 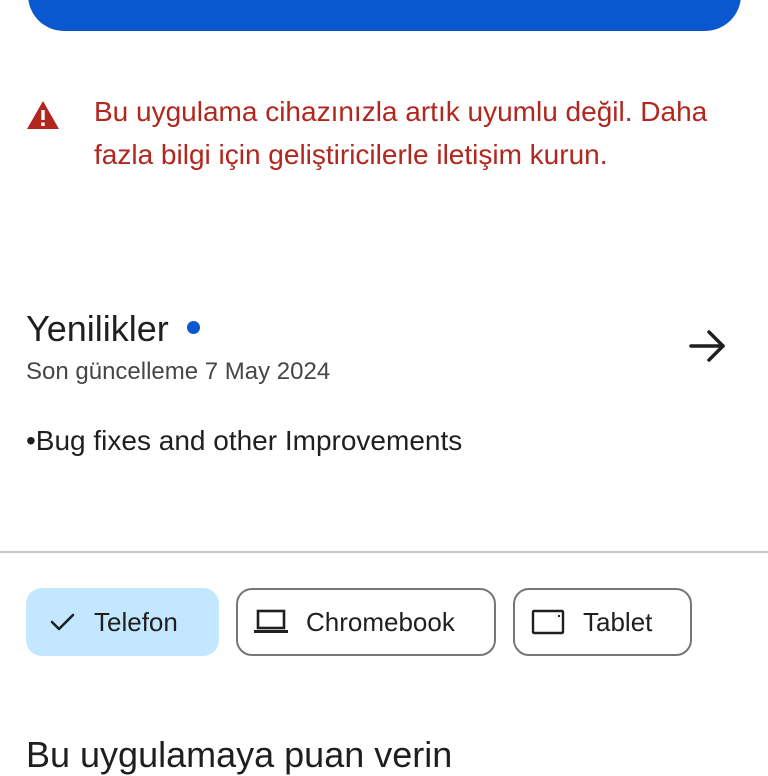 I want to click on release-notes-text: •Bug fixes and other Improvements, so click(x=244, y=440).